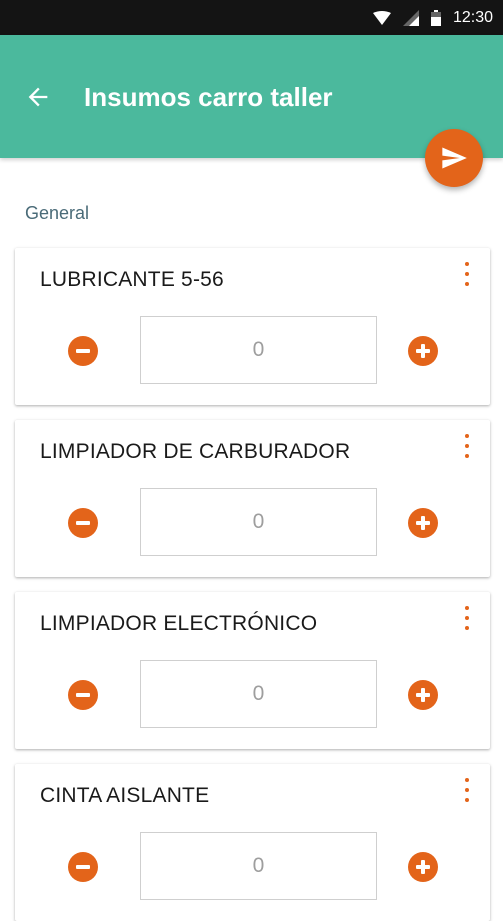 The image size is (503, 921). I want to click on signal-icon, so click(410, 17).